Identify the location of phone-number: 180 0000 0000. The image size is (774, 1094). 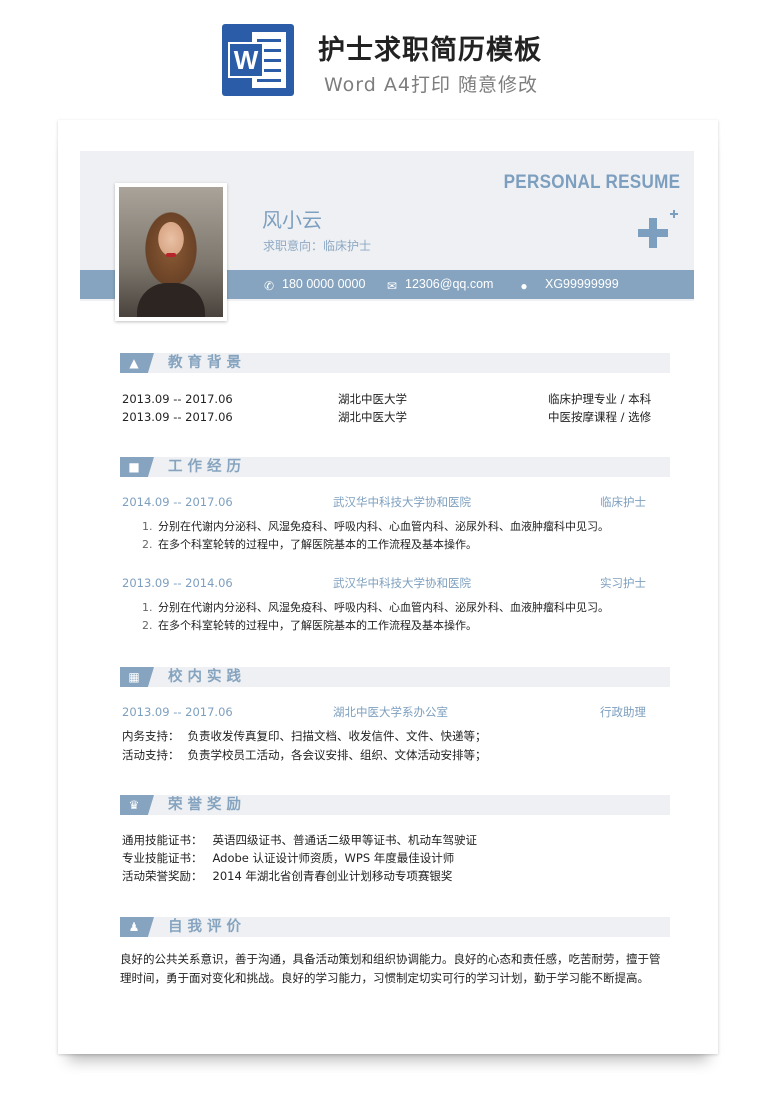
(324, 284).